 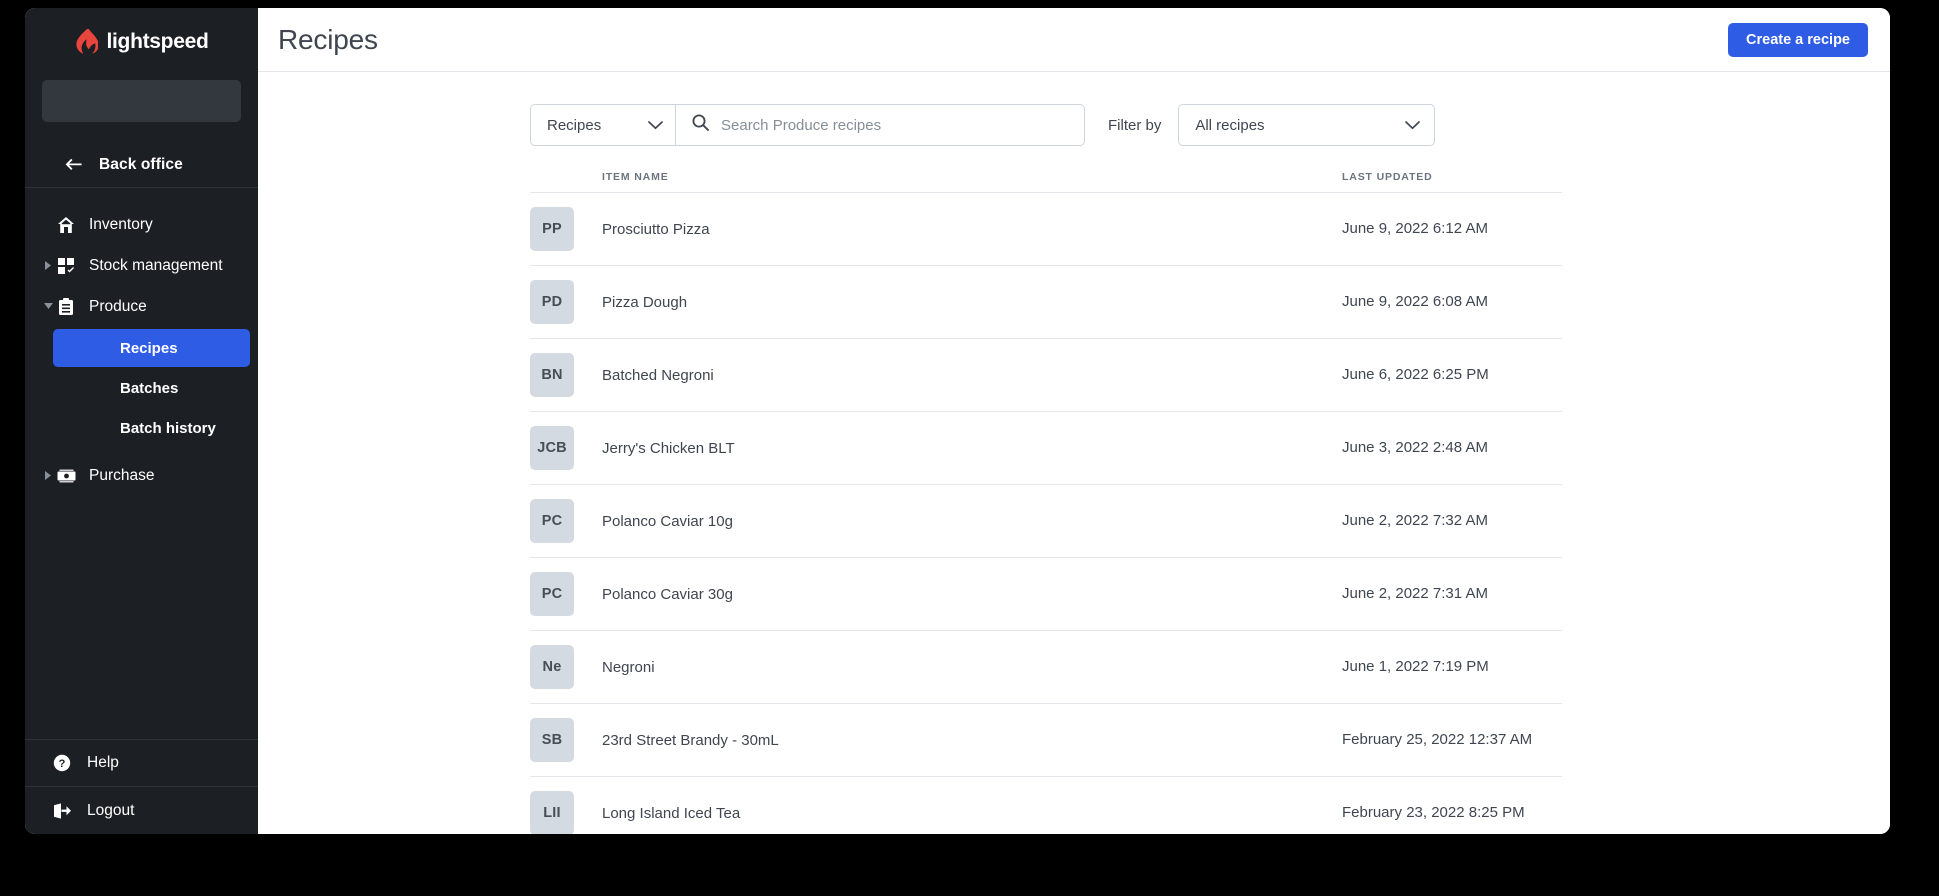 What do you see at coordinates (149, 348) in the screenshot?
I see `sidebar-subitem-label: Recipes` at bounding box center [149, 348].